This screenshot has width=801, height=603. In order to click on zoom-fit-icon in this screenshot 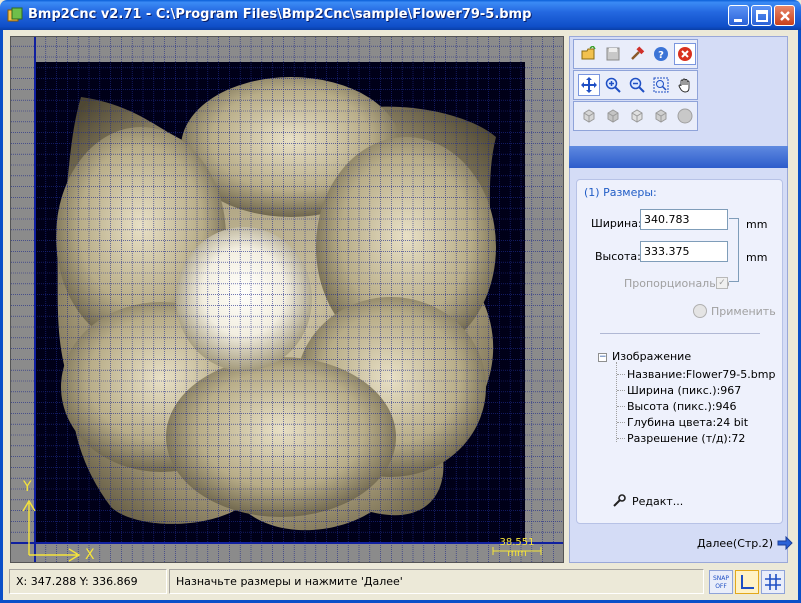, I will do `click(661, 85)`.